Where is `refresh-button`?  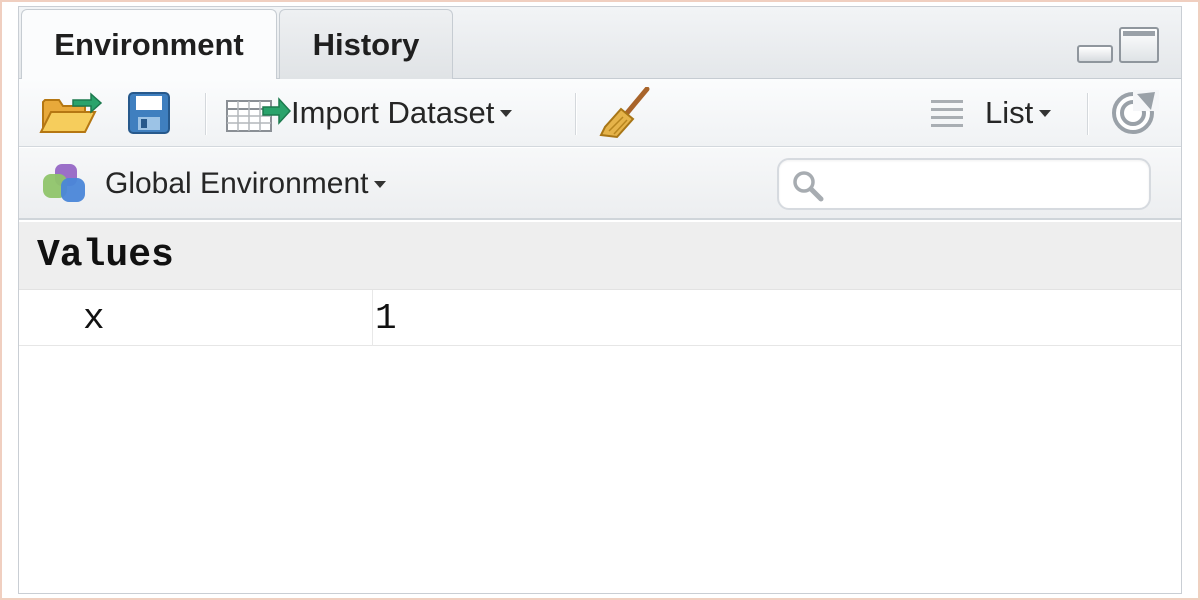
refresh-button is located at coordinates (1135, 113).